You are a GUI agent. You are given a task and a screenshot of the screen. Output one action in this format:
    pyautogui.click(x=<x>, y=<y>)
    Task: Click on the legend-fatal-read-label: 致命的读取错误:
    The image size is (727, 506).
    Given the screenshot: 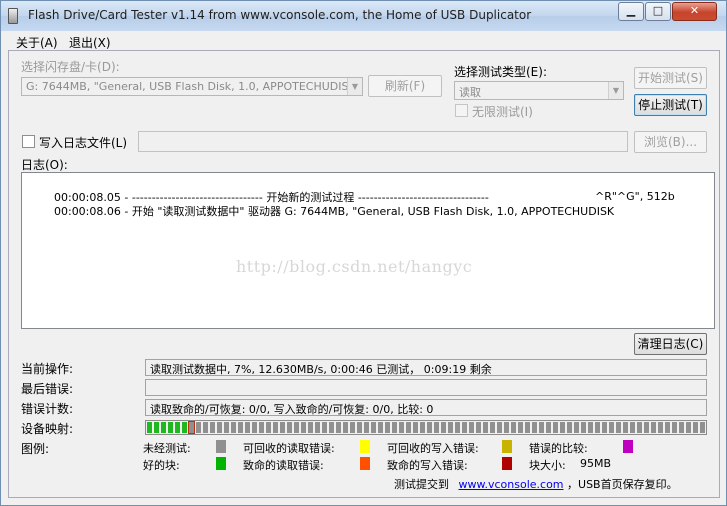 What is the action you would take?
    pyautogui.click(x=283, y=465)
    